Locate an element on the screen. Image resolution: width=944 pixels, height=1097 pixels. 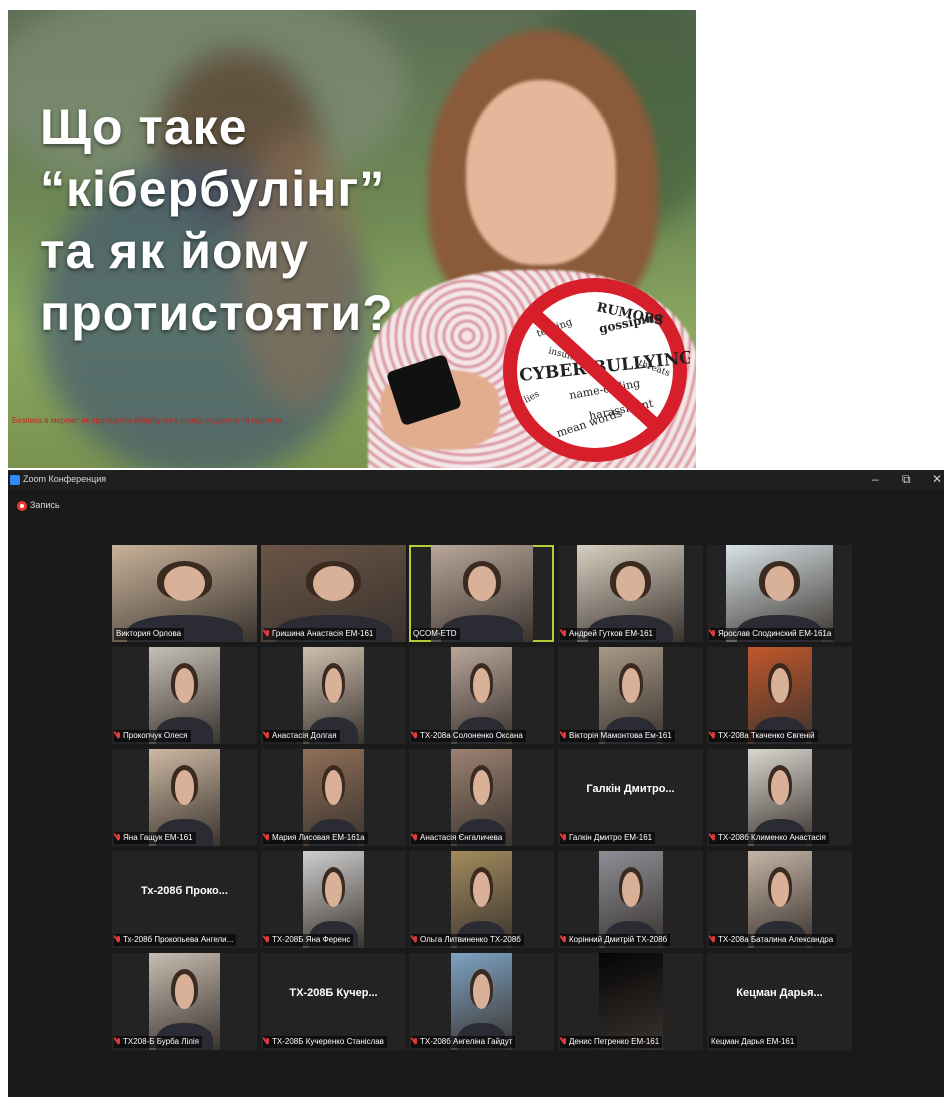
participant-name-label: ТХ-208Б Яна Ференс is located at coordinates (308, 940).